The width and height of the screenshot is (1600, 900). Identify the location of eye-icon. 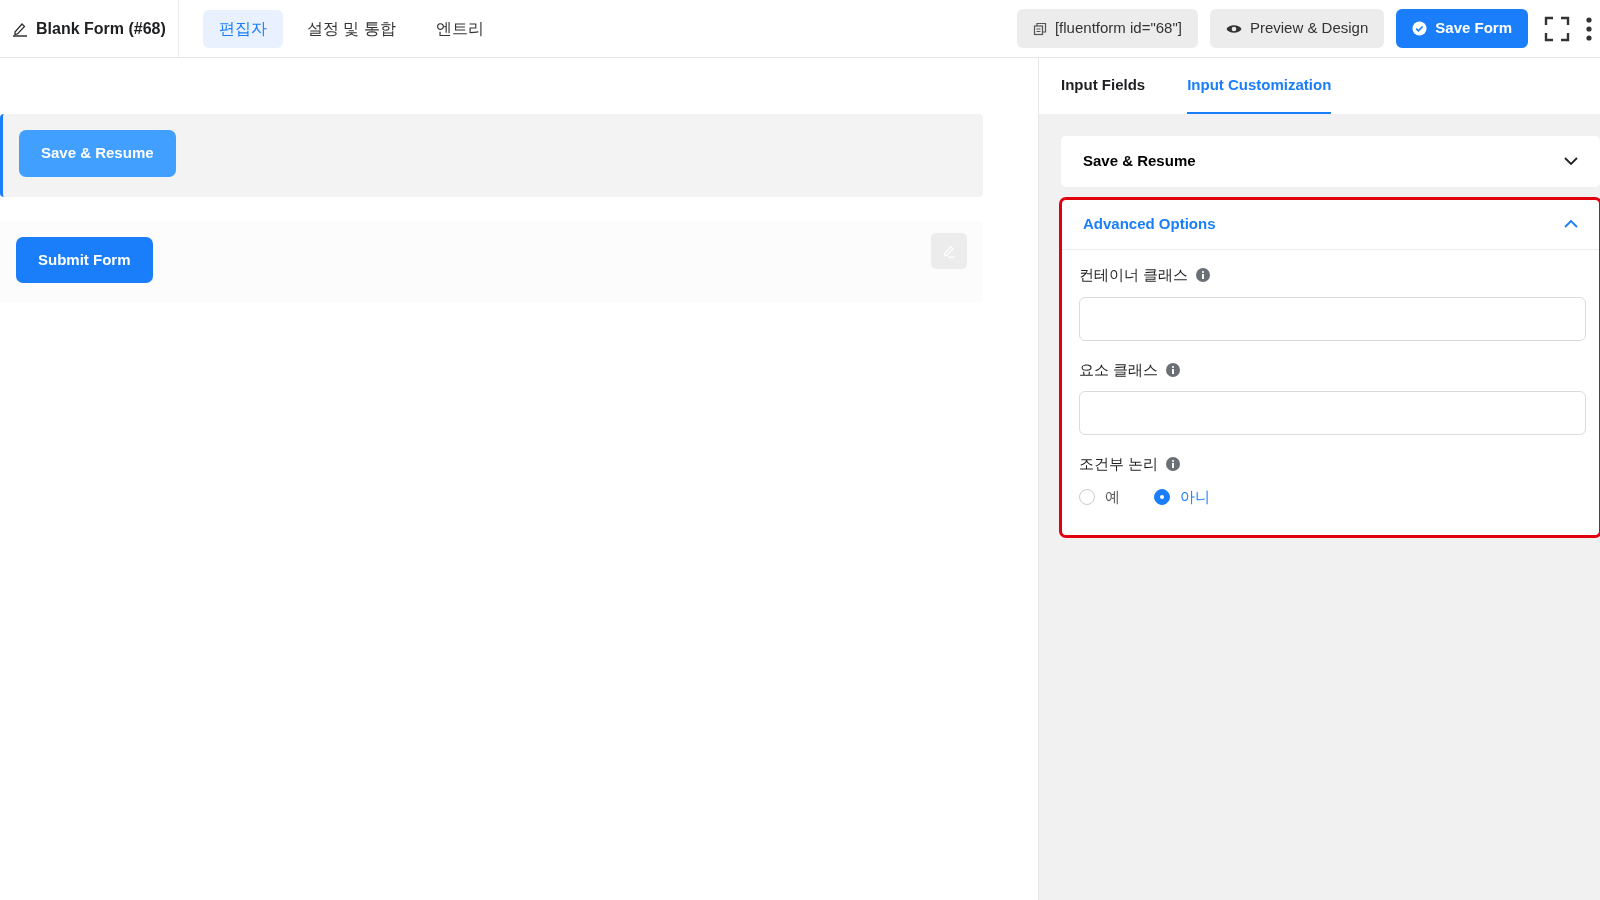
(1233, 28).